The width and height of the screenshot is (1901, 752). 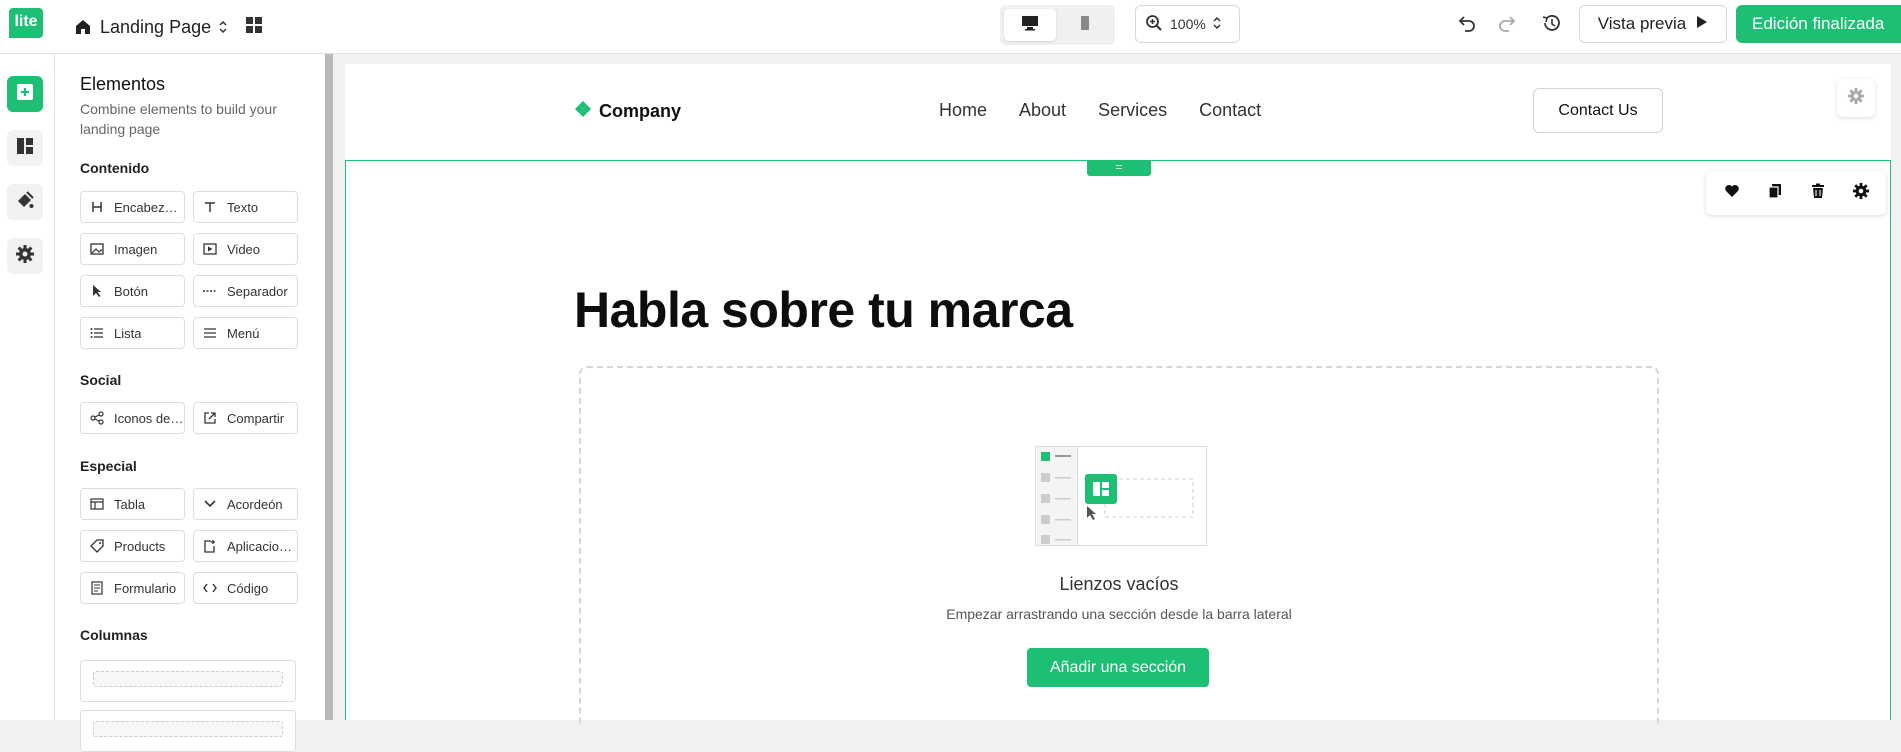 I want to click on home-icon, so click(x=83, y=27).